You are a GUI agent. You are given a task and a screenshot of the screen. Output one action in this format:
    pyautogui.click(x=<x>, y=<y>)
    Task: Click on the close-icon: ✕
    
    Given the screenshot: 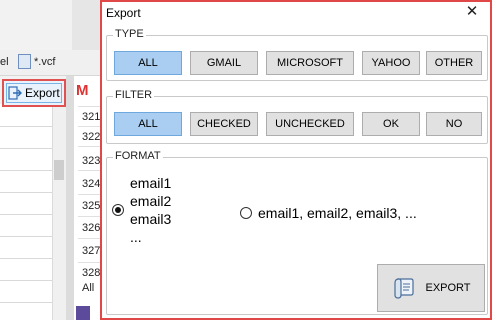 What is the action you would take?
    pyautogui.click(x=472, y=12)
    